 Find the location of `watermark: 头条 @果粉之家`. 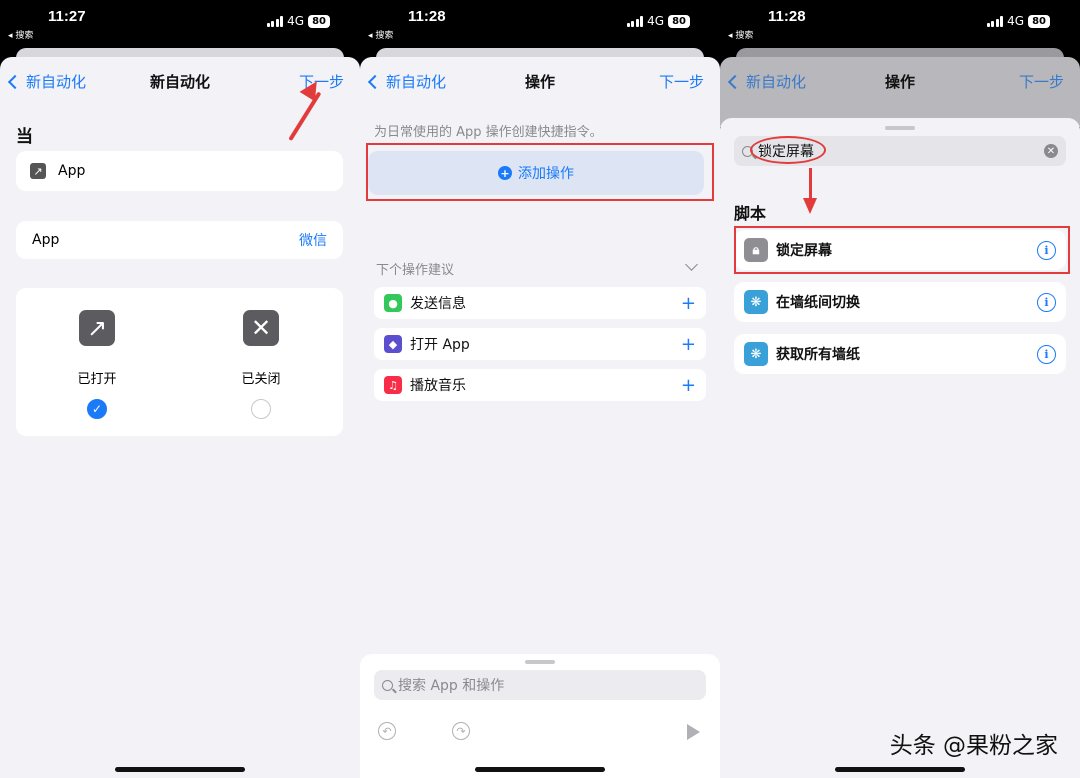

watermark: 头条 @果粉之家 is located at coordinates (973, 746).